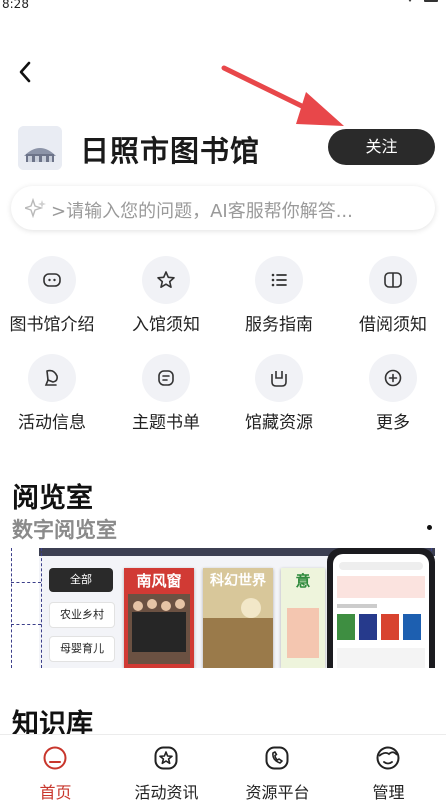 The width and height of the screenshot is (446, 805). Describe the element at coordinates (55, 758) in the screenshot. I see `home-icon` at that location.